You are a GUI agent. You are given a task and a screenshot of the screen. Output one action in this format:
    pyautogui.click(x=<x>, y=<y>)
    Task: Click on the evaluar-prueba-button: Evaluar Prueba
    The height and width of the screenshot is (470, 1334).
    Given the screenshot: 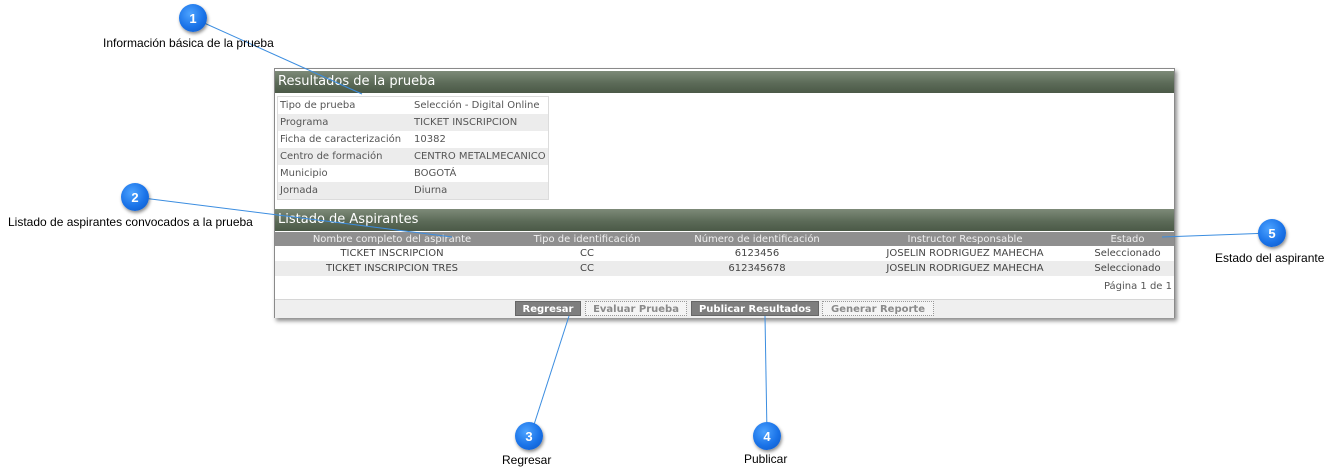 What is the action you would take?
    pyautogui.click(x=636, y=308)
    